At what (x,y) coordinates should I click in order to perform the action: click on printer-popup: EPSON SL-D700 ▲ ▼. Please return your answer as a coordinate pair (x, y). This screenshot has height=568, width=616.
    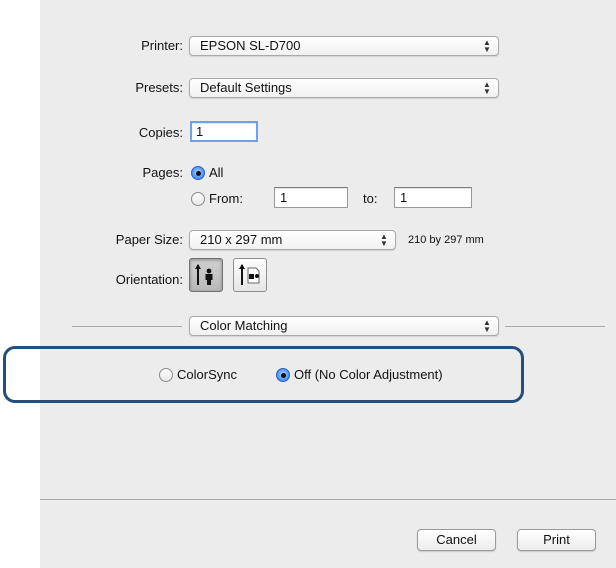
    Looking at the image, I should click on (344, 46).